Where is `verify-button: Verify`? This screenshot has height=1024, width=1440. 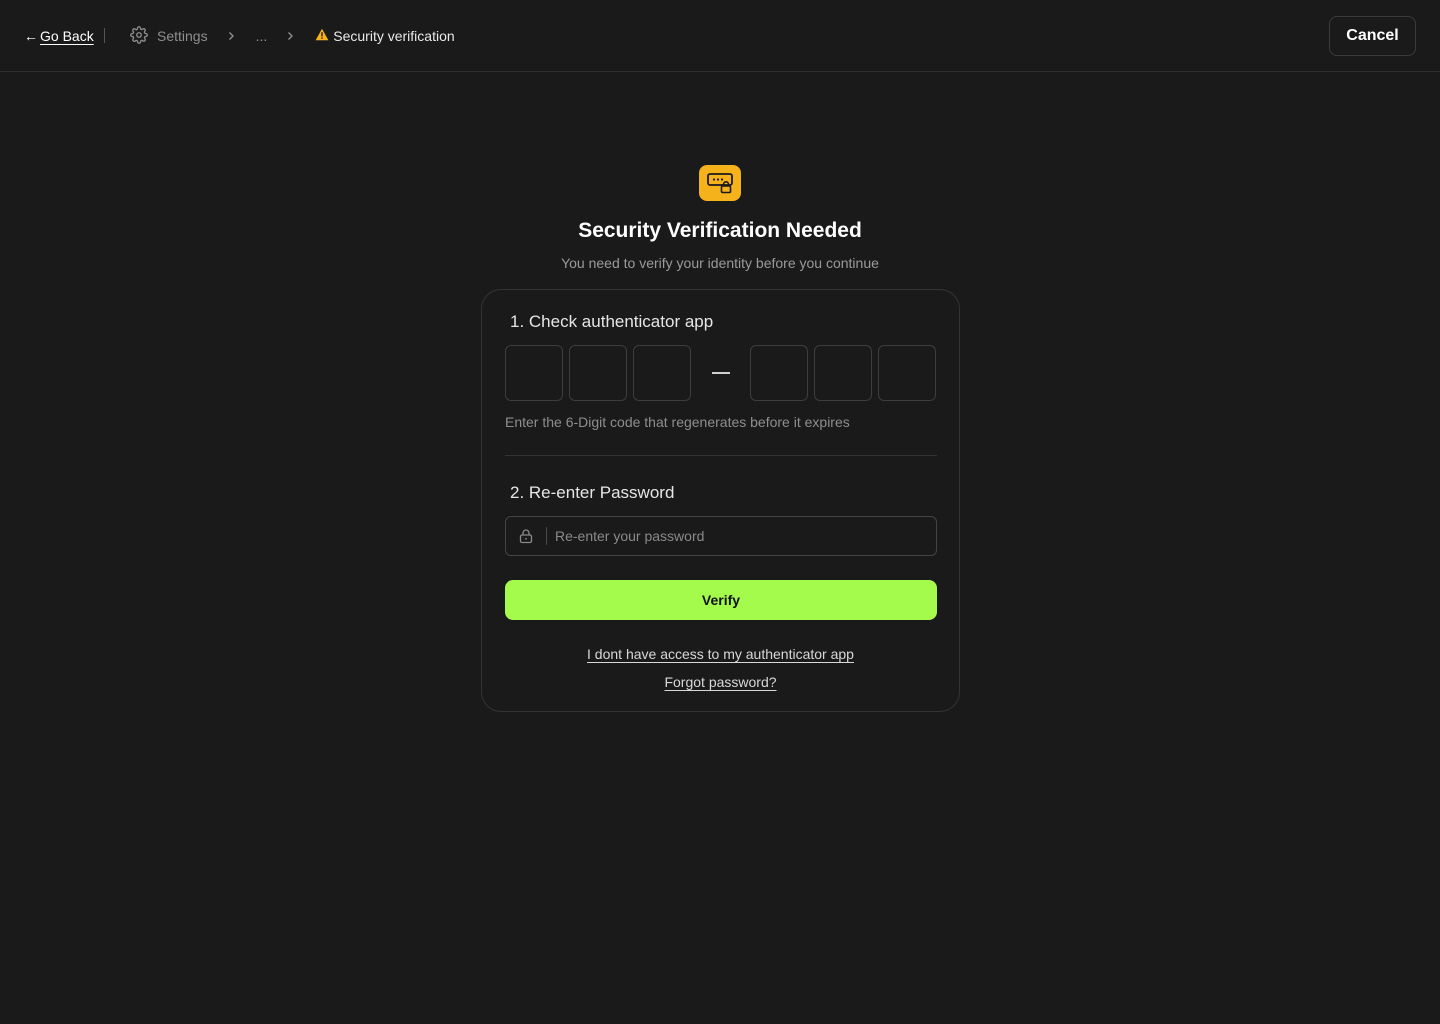
verify-button: Verify is located at coordinates (721, 600).